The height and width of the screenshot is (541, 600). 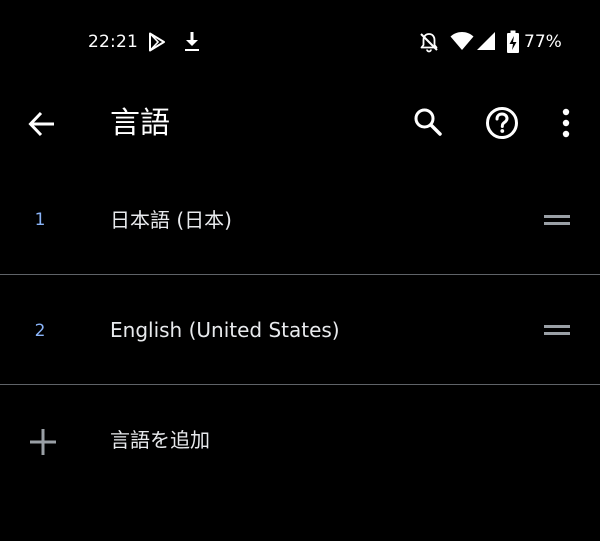 What do you see at coordinates (140, 123) in the screenshot?
I see `page-title: 言語` at bounding box center [140, 123].